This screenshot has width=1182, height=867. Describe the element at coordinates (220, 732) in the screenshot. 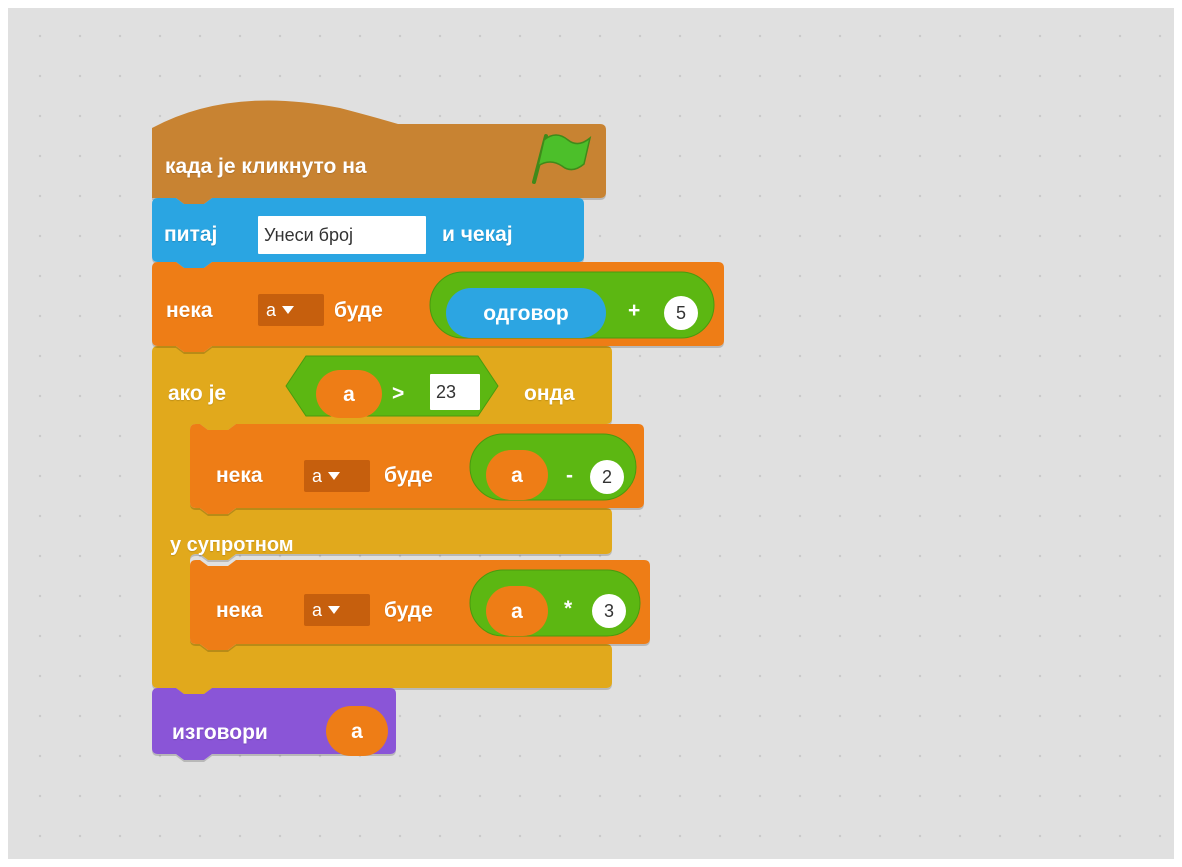

I see `say-label: изговори` at that location.